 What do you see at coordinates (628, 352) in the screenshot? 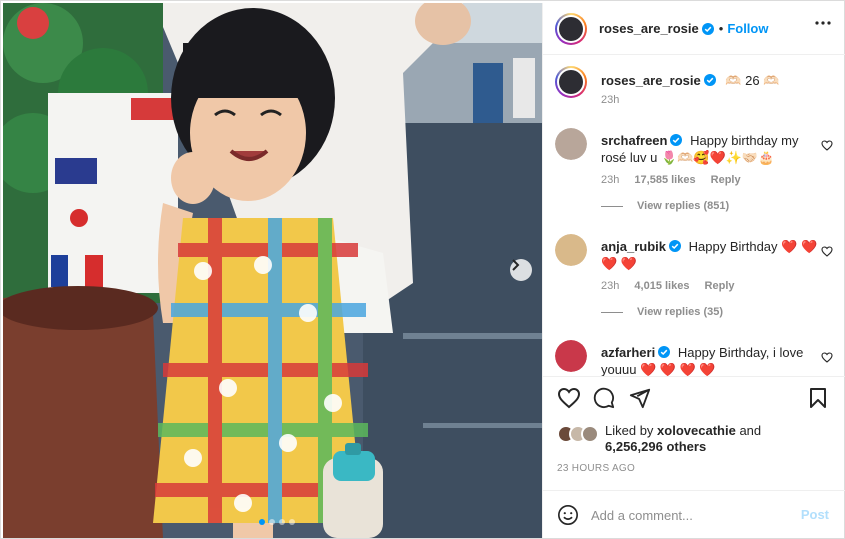
I see `commenter-username: azfarheri` at bounding box center [628, 352].